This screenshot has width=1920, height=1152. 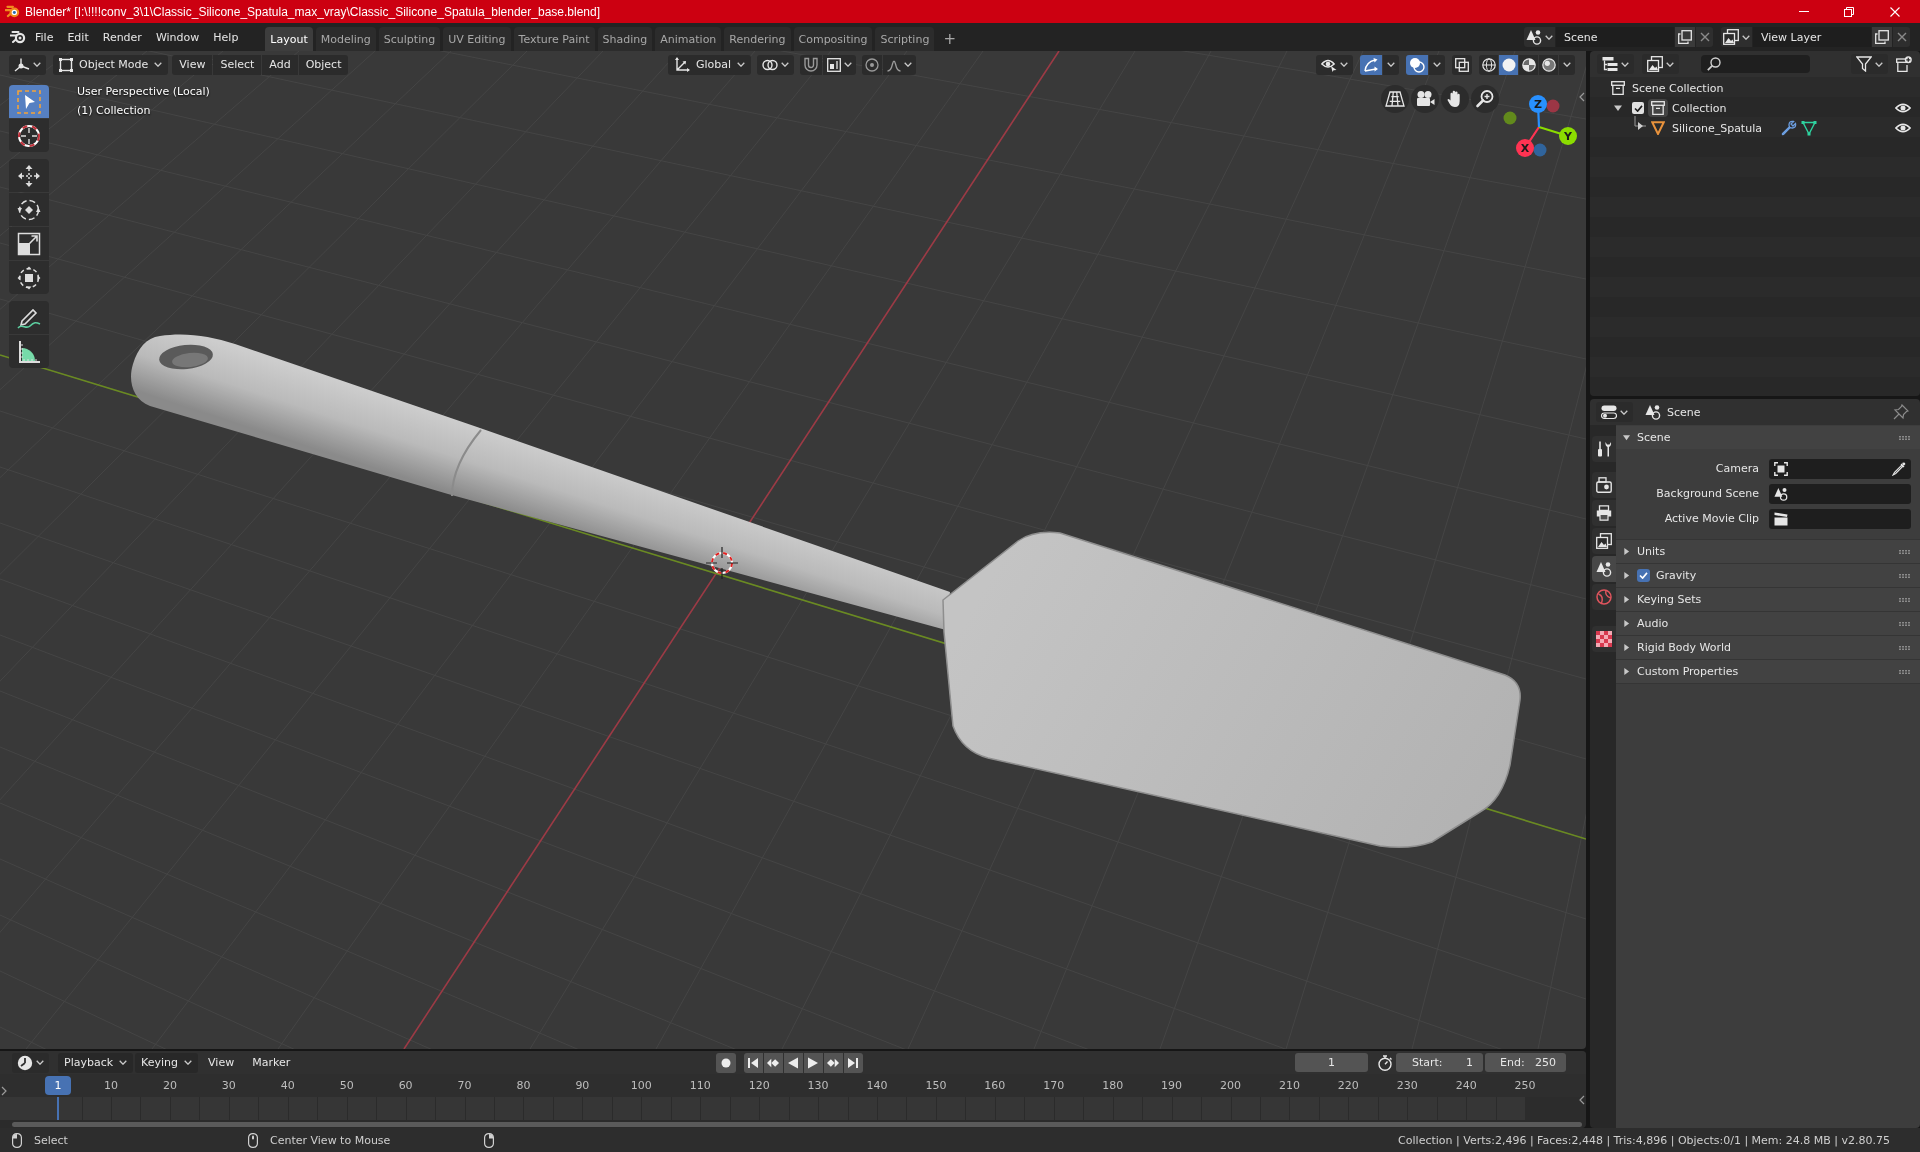 What do you see at coordinates (1638, 108) in the screenshot?
I see `exclude-checkbox` at bounding box center [1638, 108].